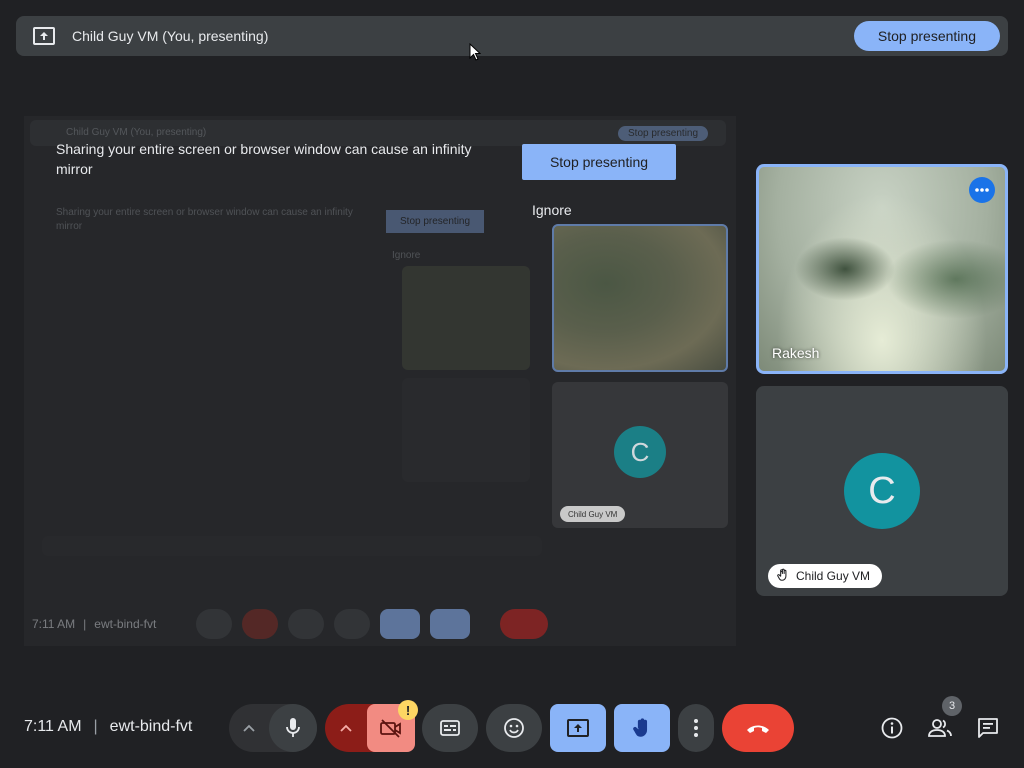 This screenshot has width=1024, height=768. I want to click on mic-control-group, so click(273, 728).